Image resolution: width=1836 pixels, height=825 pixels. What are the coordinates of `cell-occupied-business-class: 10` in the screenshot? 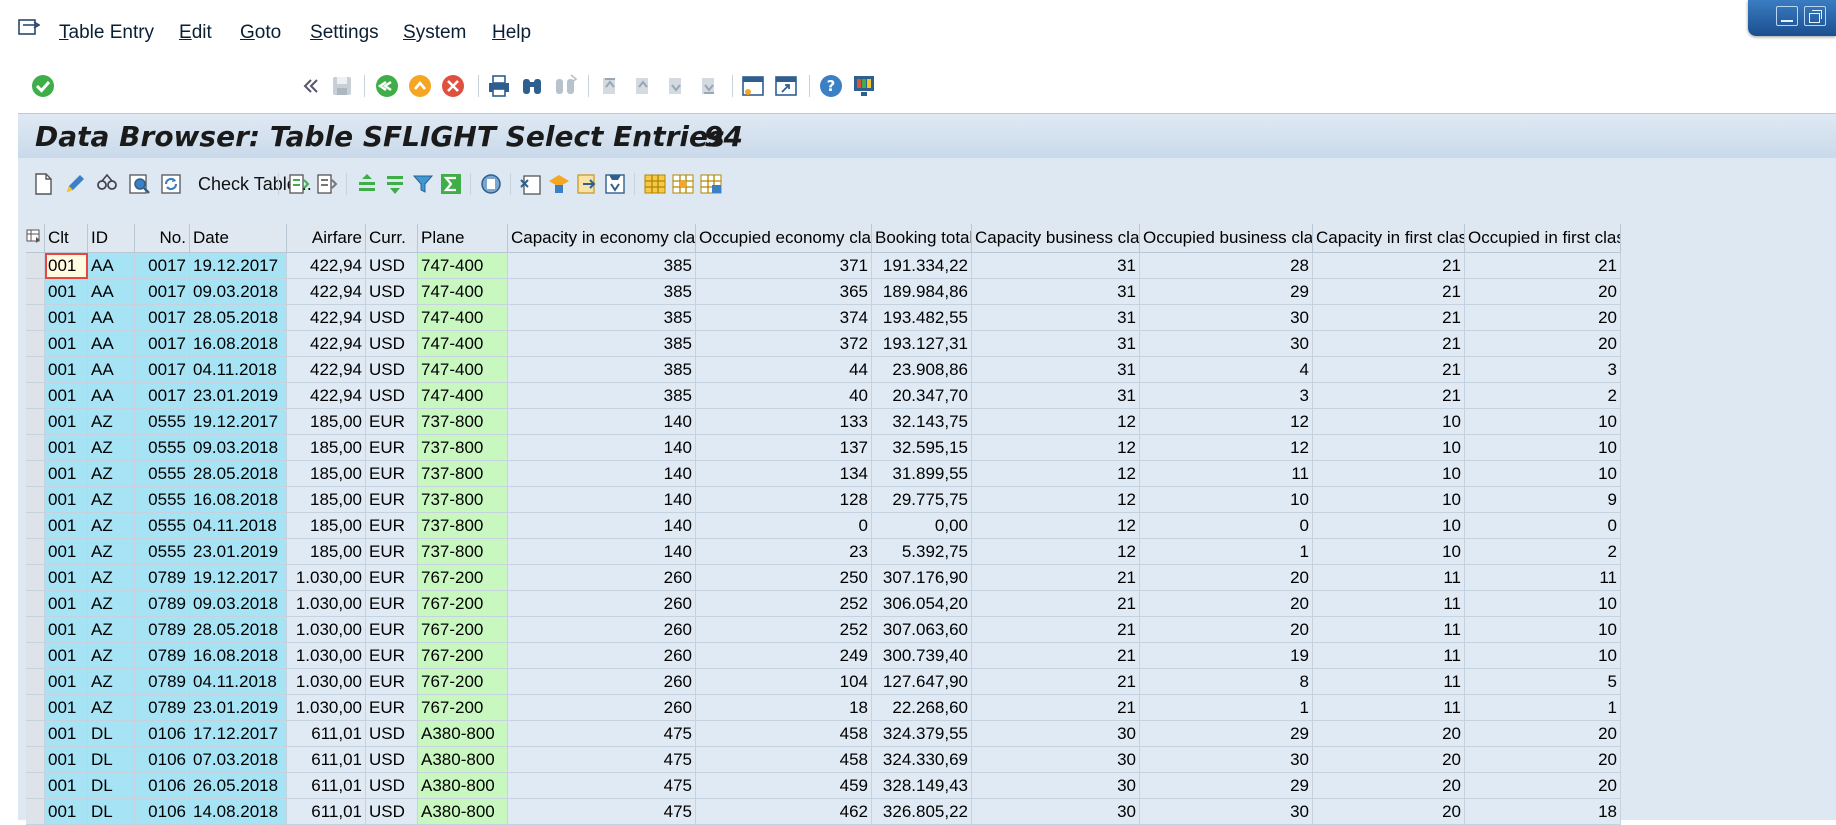 It's located at (1226, 499).